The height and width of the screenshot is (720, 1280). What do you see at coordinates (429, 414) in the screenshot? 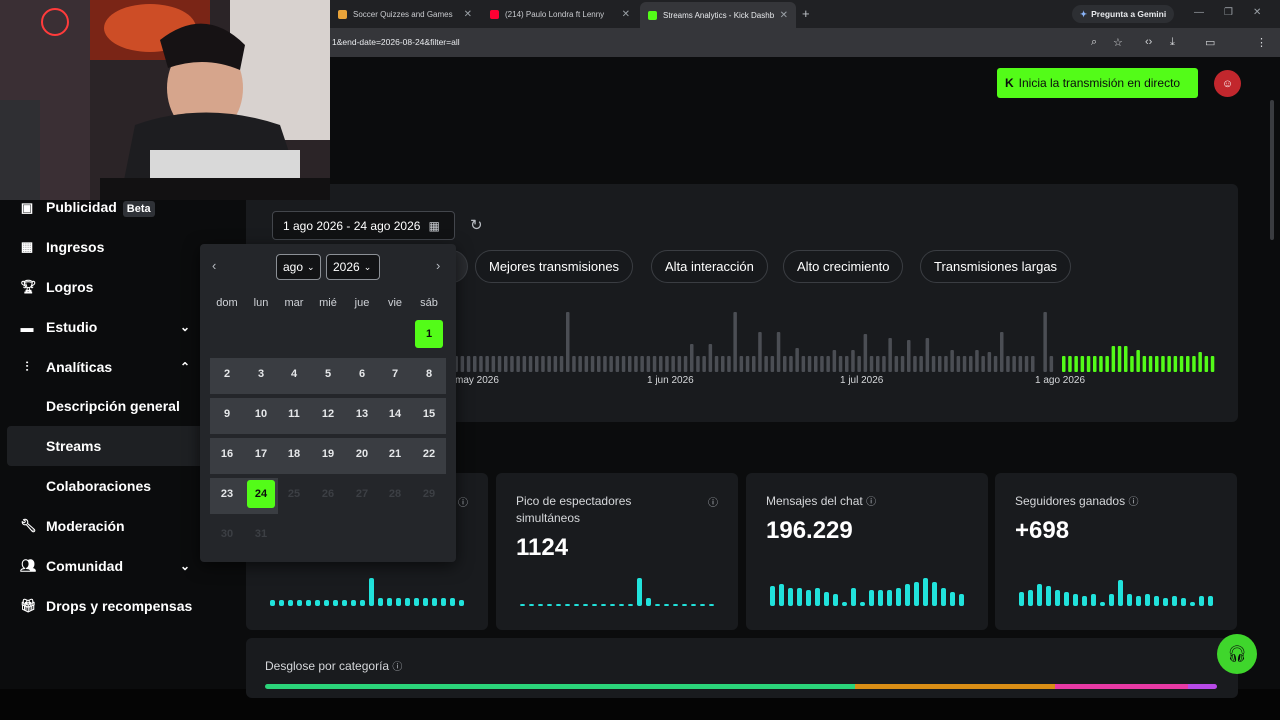
I see `calendar-day: 15` at bounding box center [429, 414].